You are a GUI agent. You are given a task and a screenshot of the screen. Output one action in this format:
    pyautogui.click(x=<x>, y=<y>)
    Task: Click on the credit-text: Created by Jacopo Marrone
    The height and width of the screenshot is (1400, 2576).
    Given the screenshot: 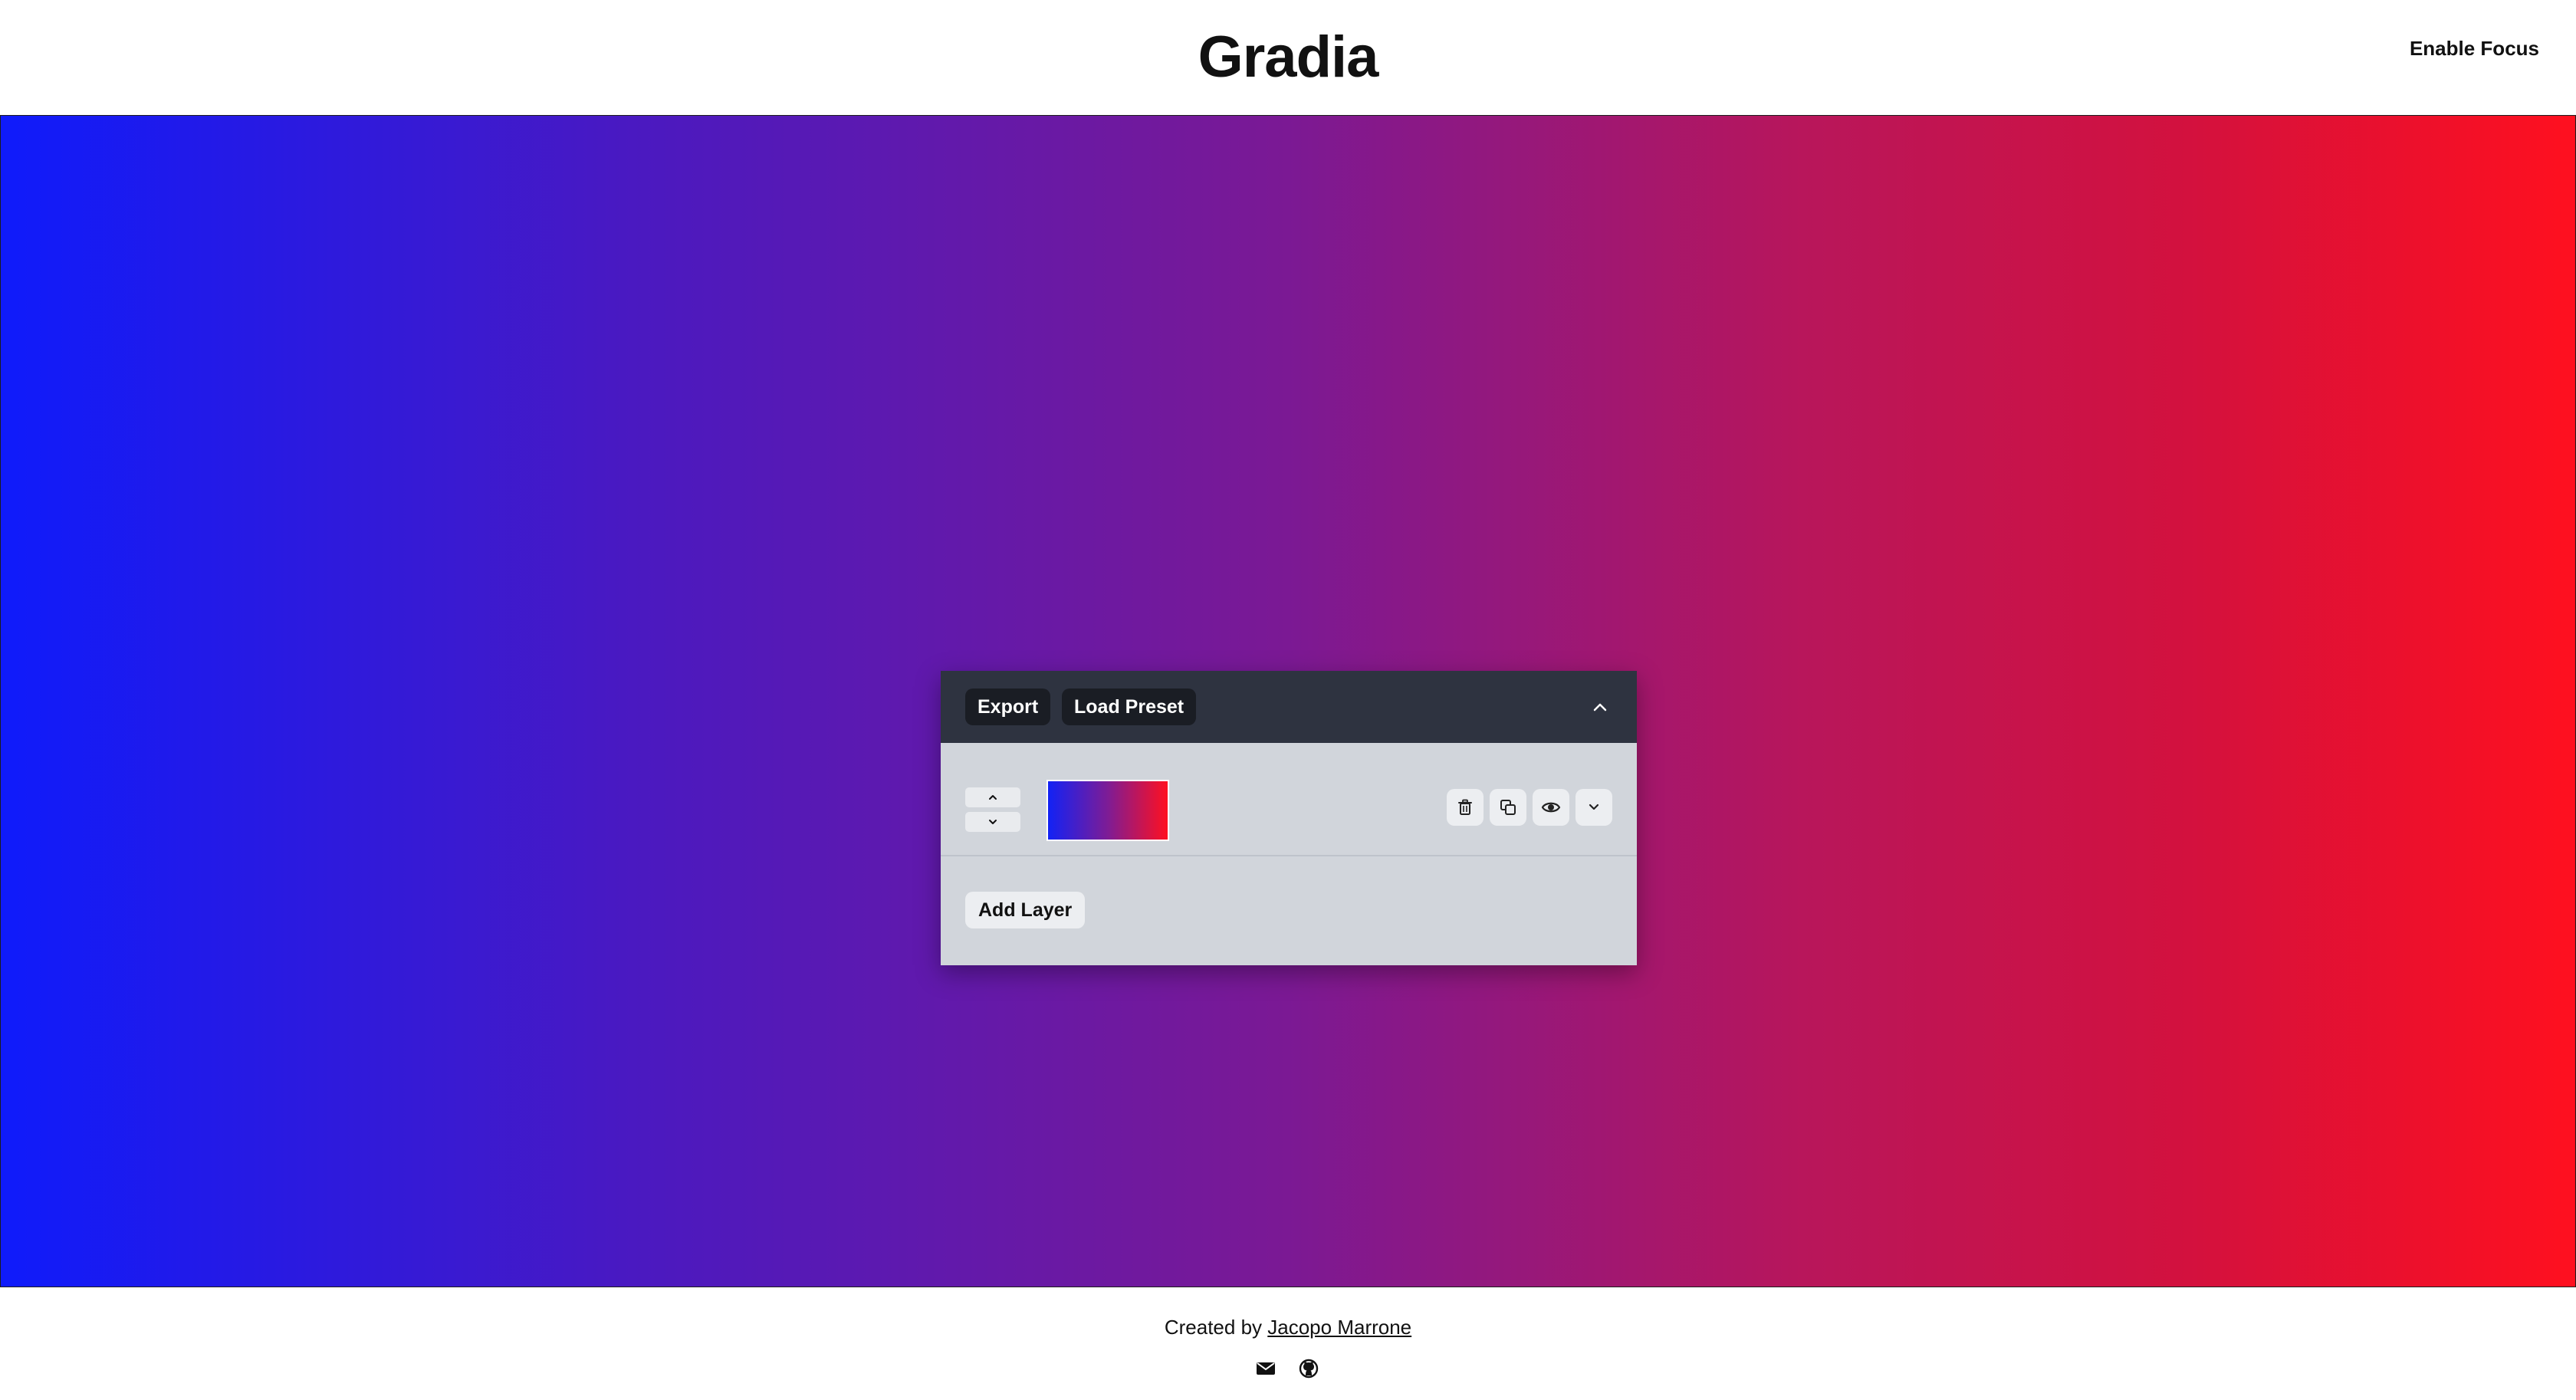 What is the action you would take?
    pyautogui.click(x=1288, y=1327)
    